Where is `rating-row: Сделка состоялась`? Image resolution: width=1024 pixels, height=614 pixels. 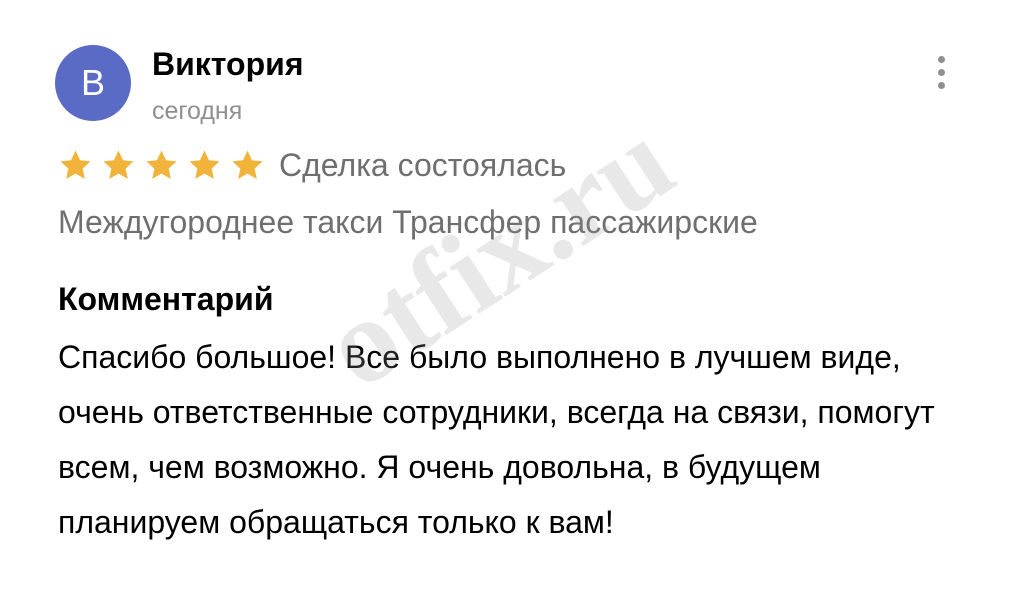
rating-row: Сделка состоялась is located at coordinates (312, 165).